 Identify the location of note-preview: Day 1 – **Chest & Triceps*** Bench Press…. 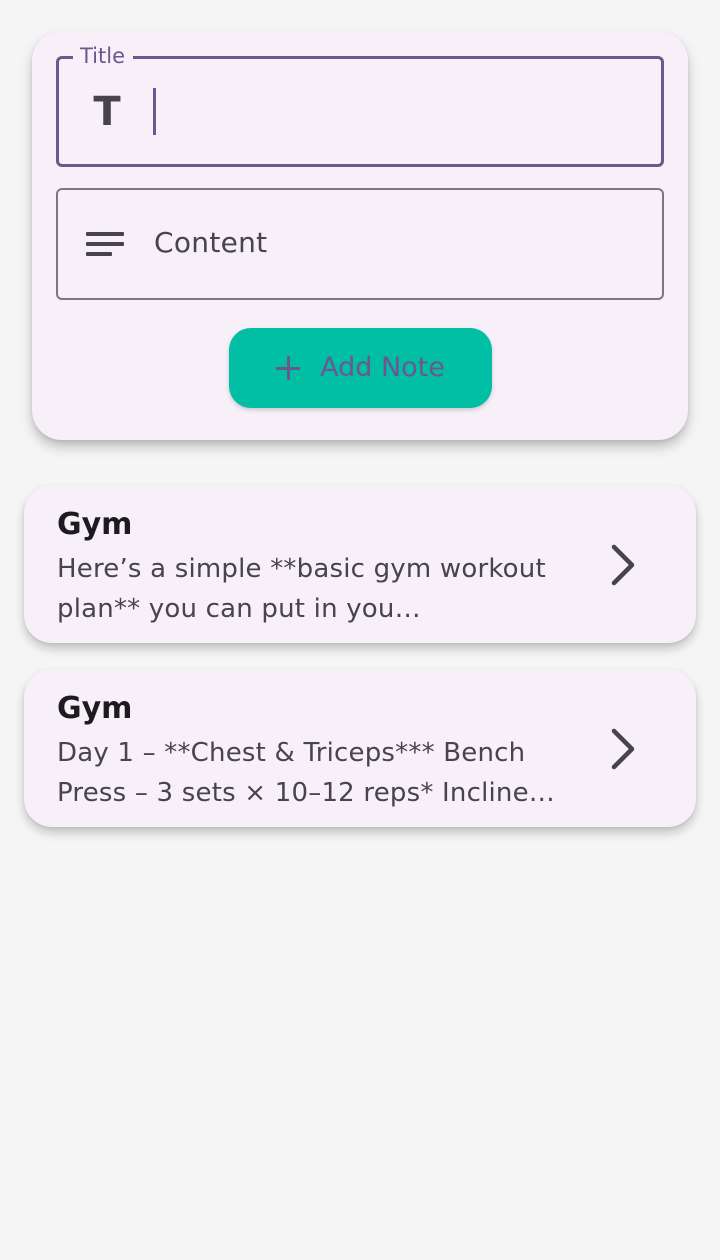
(306, 773).